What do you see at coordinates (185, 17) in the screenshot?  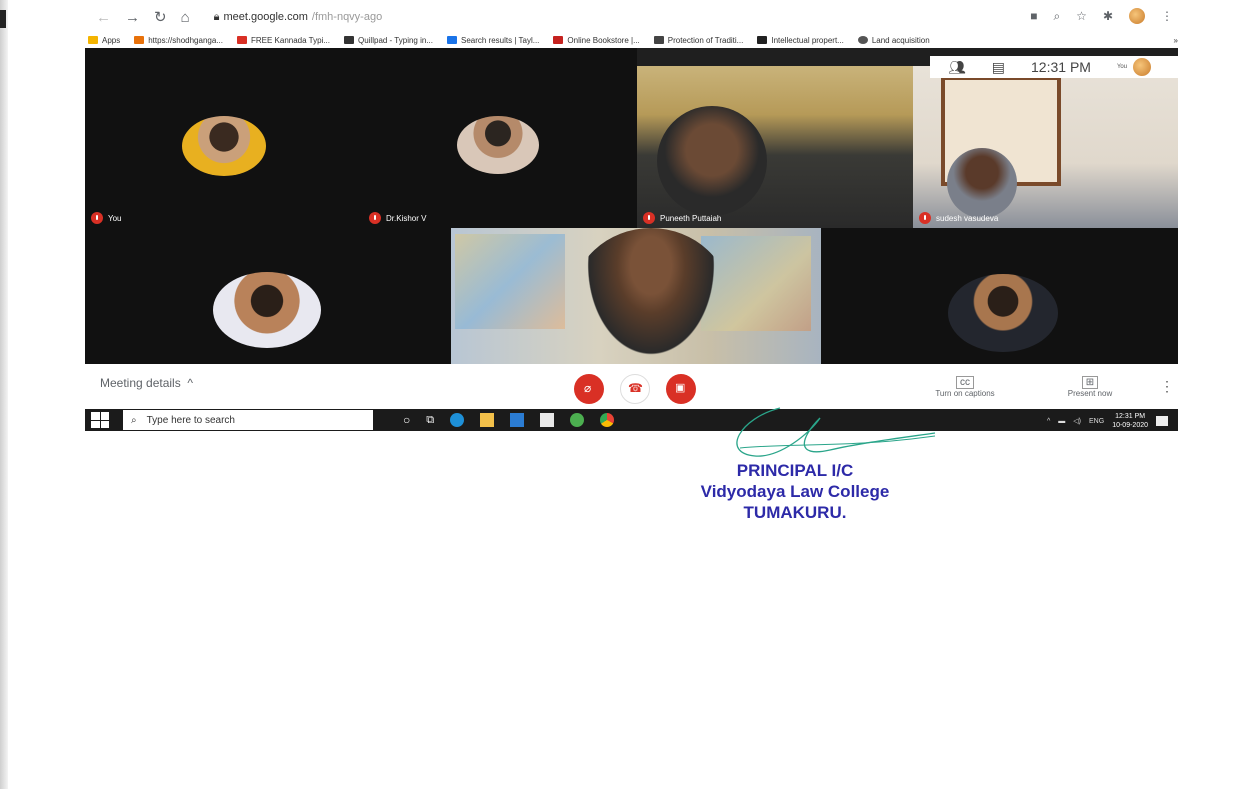 I see `home-icon: ⌂` at bounding box center [185, 17].